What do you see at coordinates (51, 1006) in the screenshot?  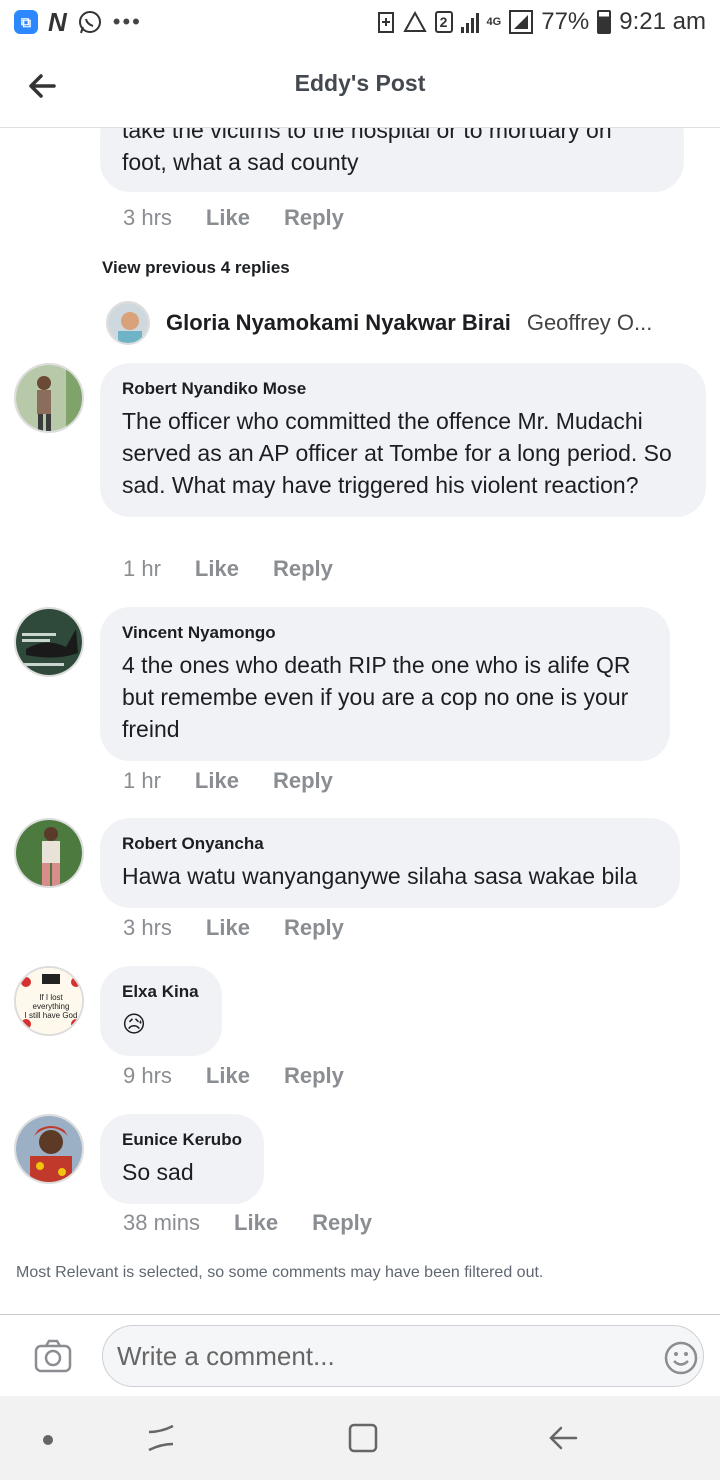 I see `avatar-caption: everything` at bounding box center [51, 1006].